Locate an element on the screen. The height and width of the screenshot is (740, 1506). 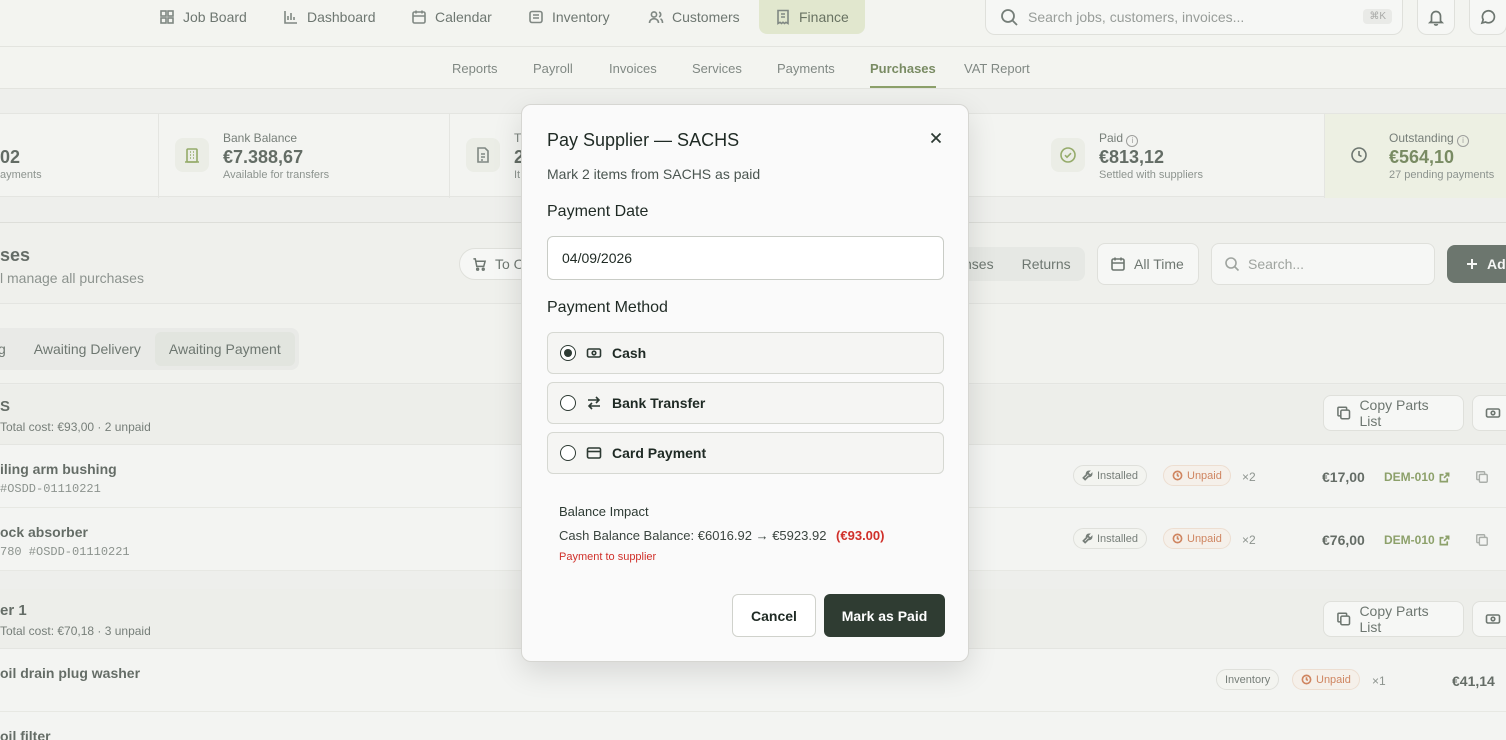
balance-impact-title: Balance Impact is located at coordinates (604, 511).